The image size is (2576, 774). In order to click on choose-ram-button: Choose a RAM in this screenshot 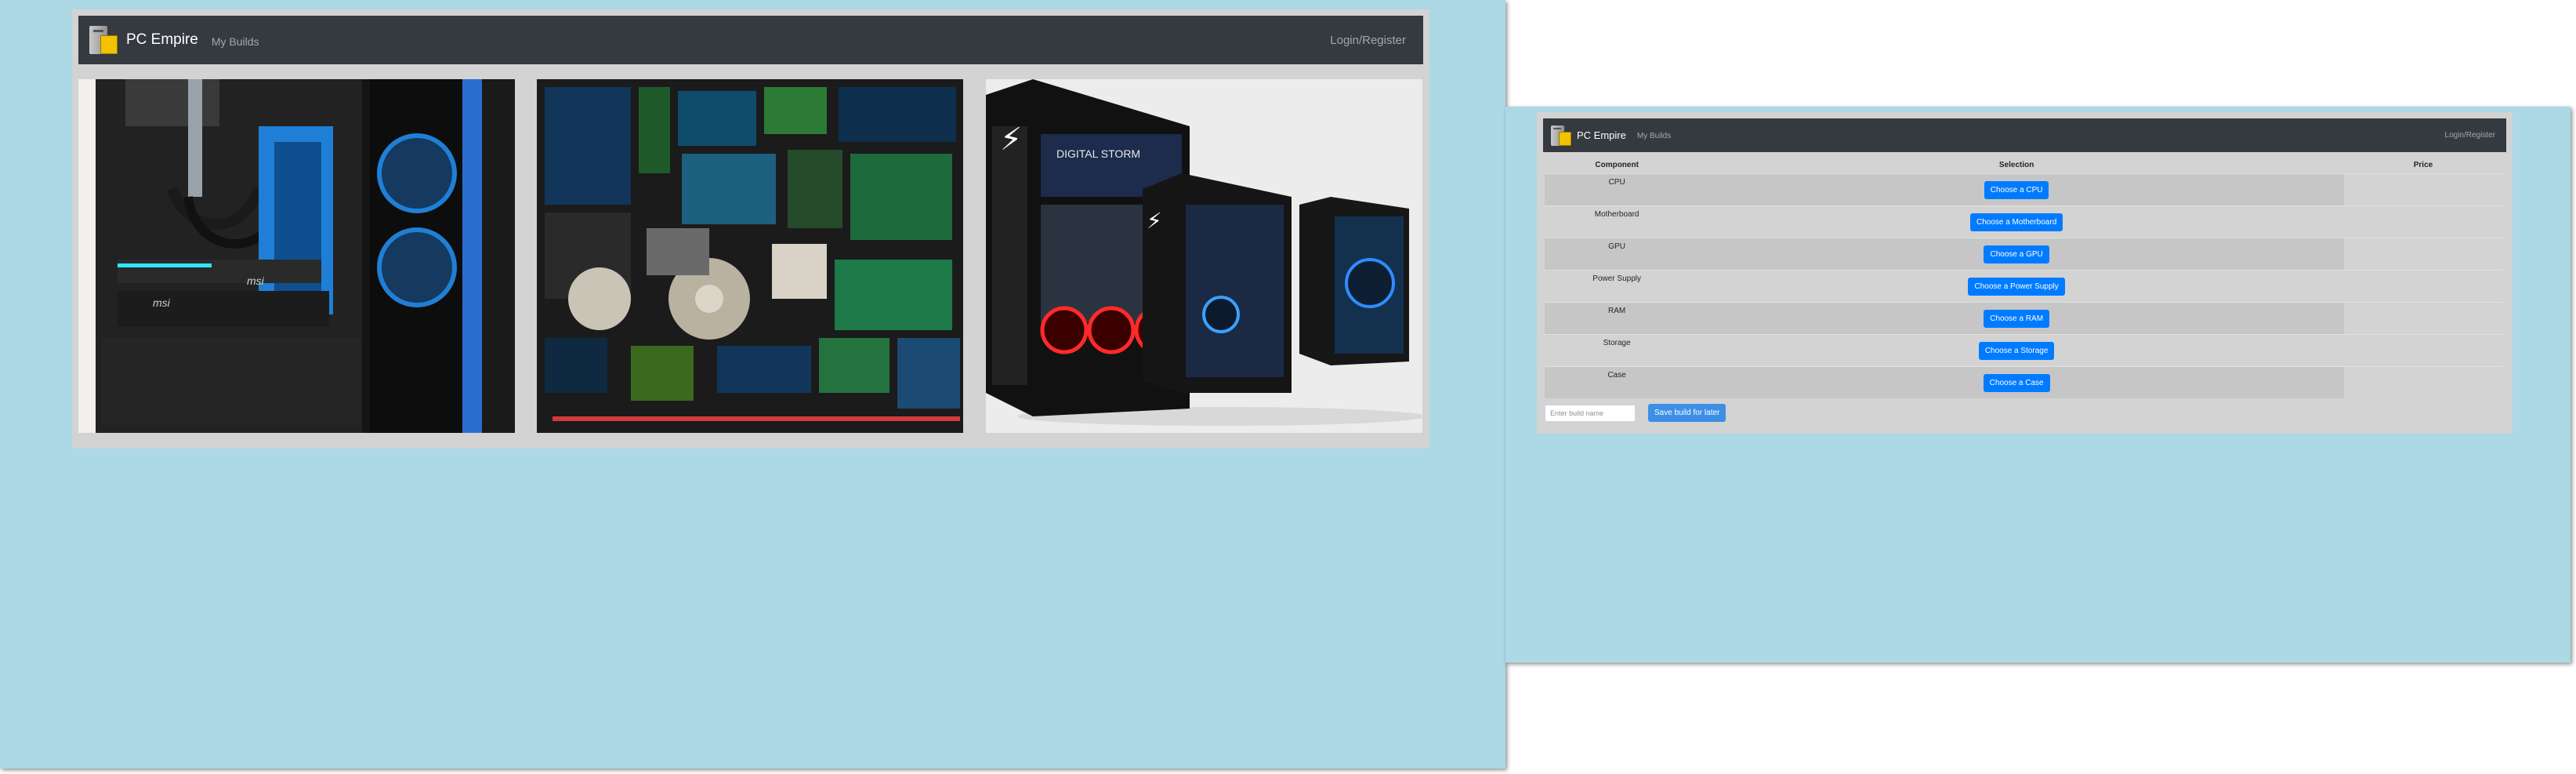, I will do `click(2017, 319)`.